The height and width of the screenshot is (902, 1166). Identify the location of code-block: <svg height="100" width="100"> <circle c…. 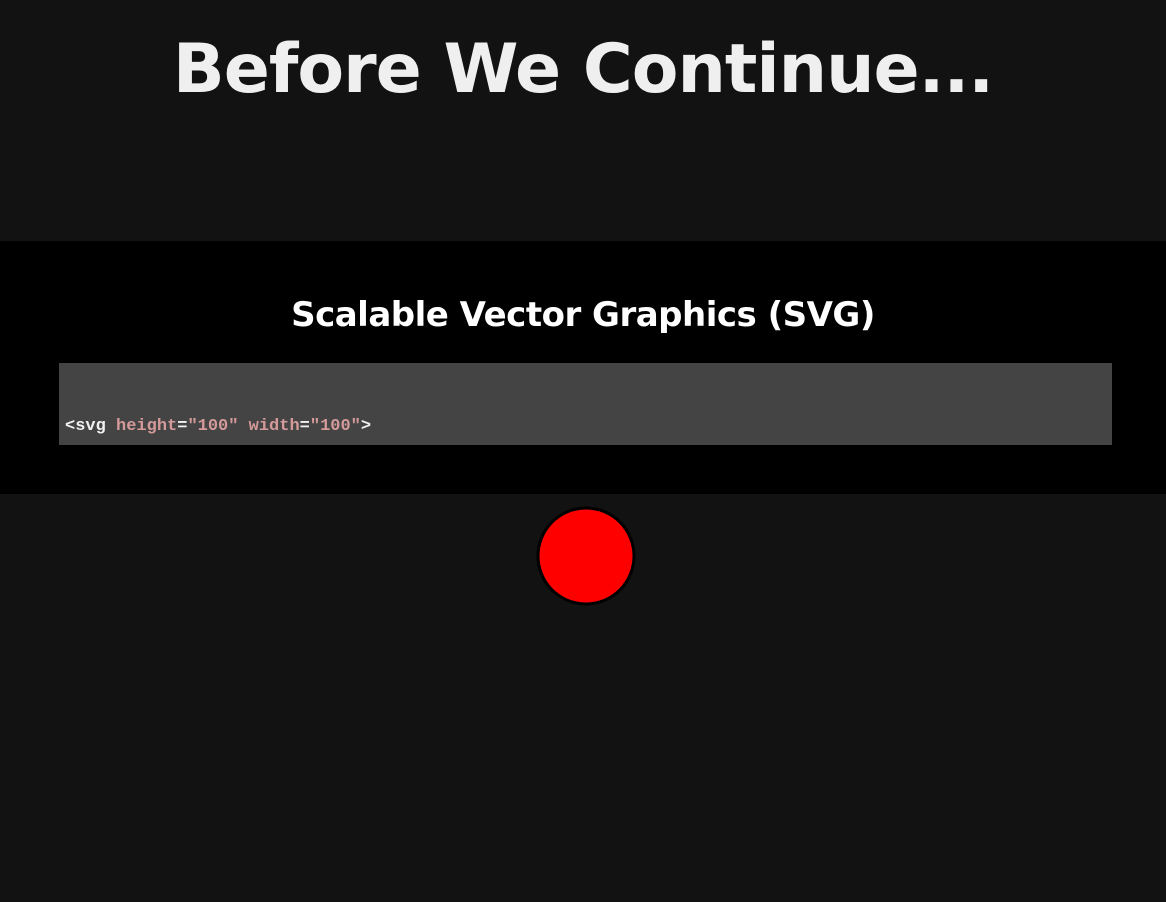
(585, 404).